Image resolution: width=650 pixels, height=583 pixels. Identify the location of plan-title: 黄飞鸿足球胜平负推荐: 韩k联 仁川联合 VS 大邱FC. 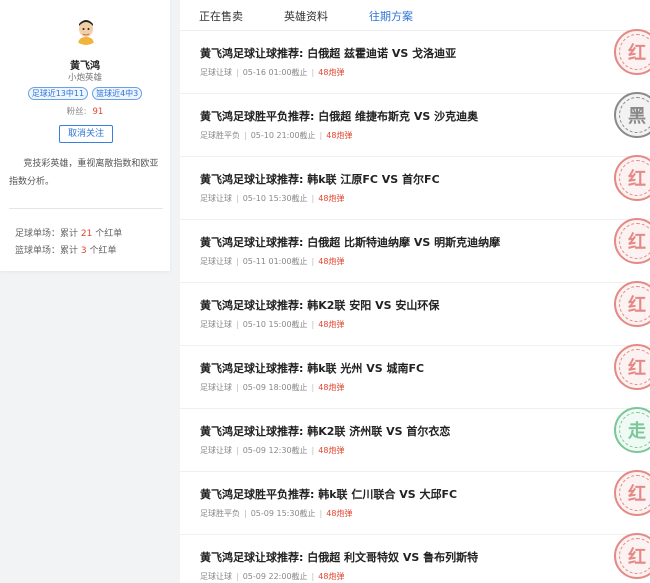
(328, 494).